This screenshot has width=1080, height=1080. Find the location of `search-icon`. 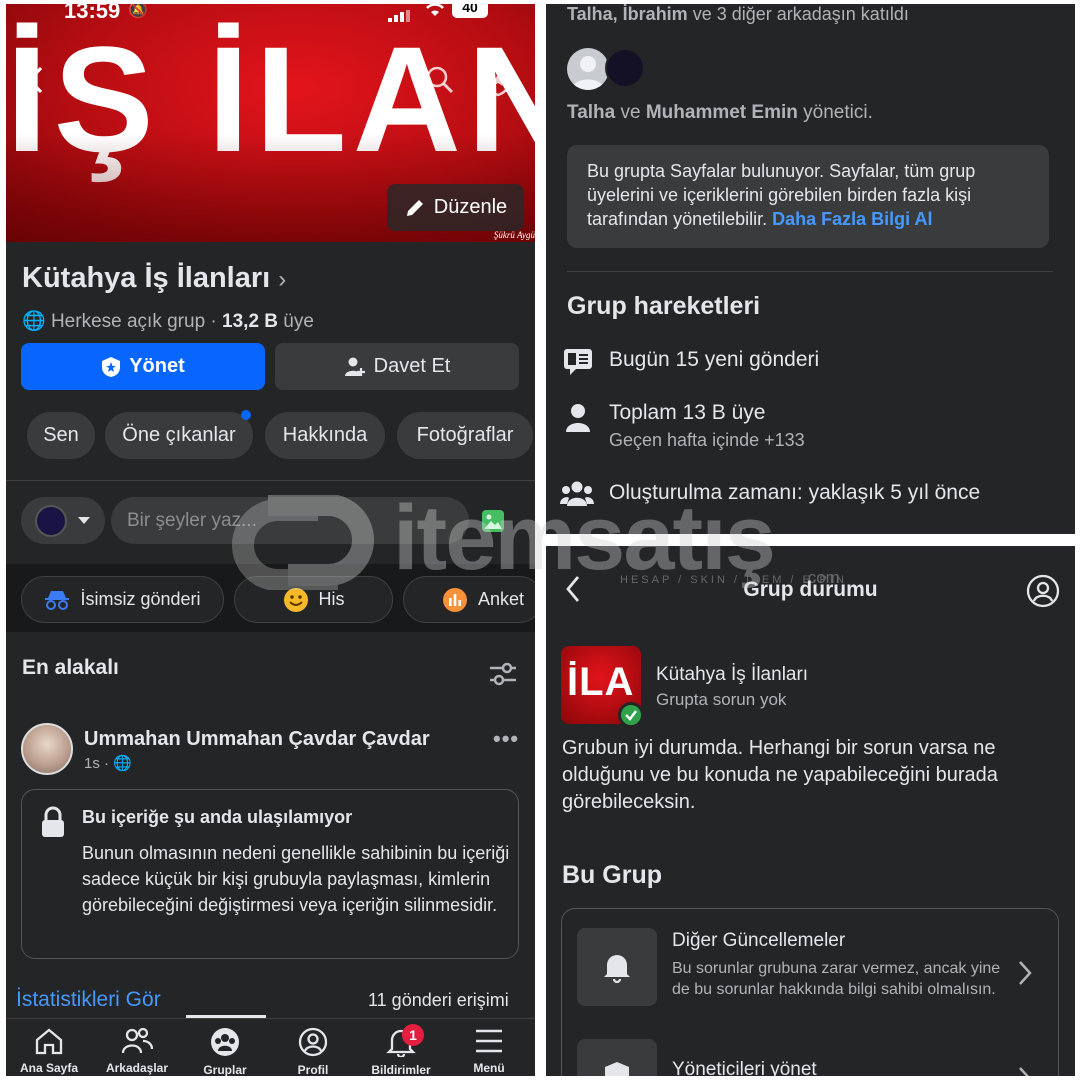

search-icon is located at coordinates (440, 80).